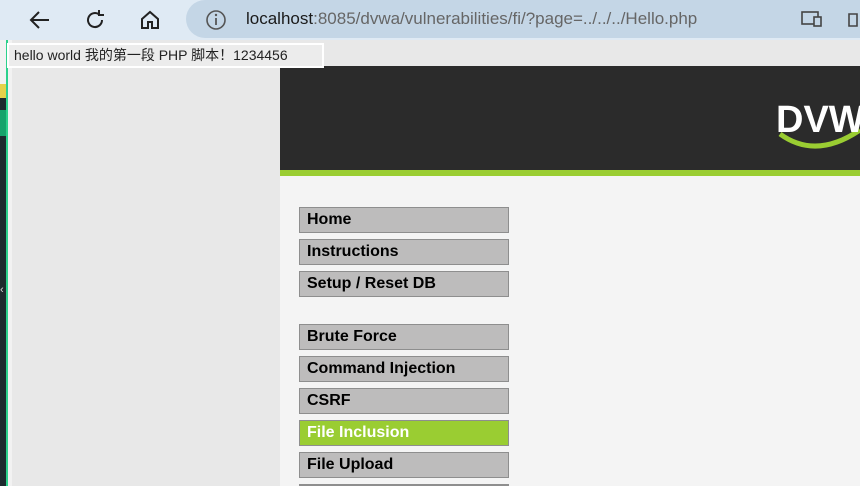  I want to click on screen-cast-icon, so click(812, 19).